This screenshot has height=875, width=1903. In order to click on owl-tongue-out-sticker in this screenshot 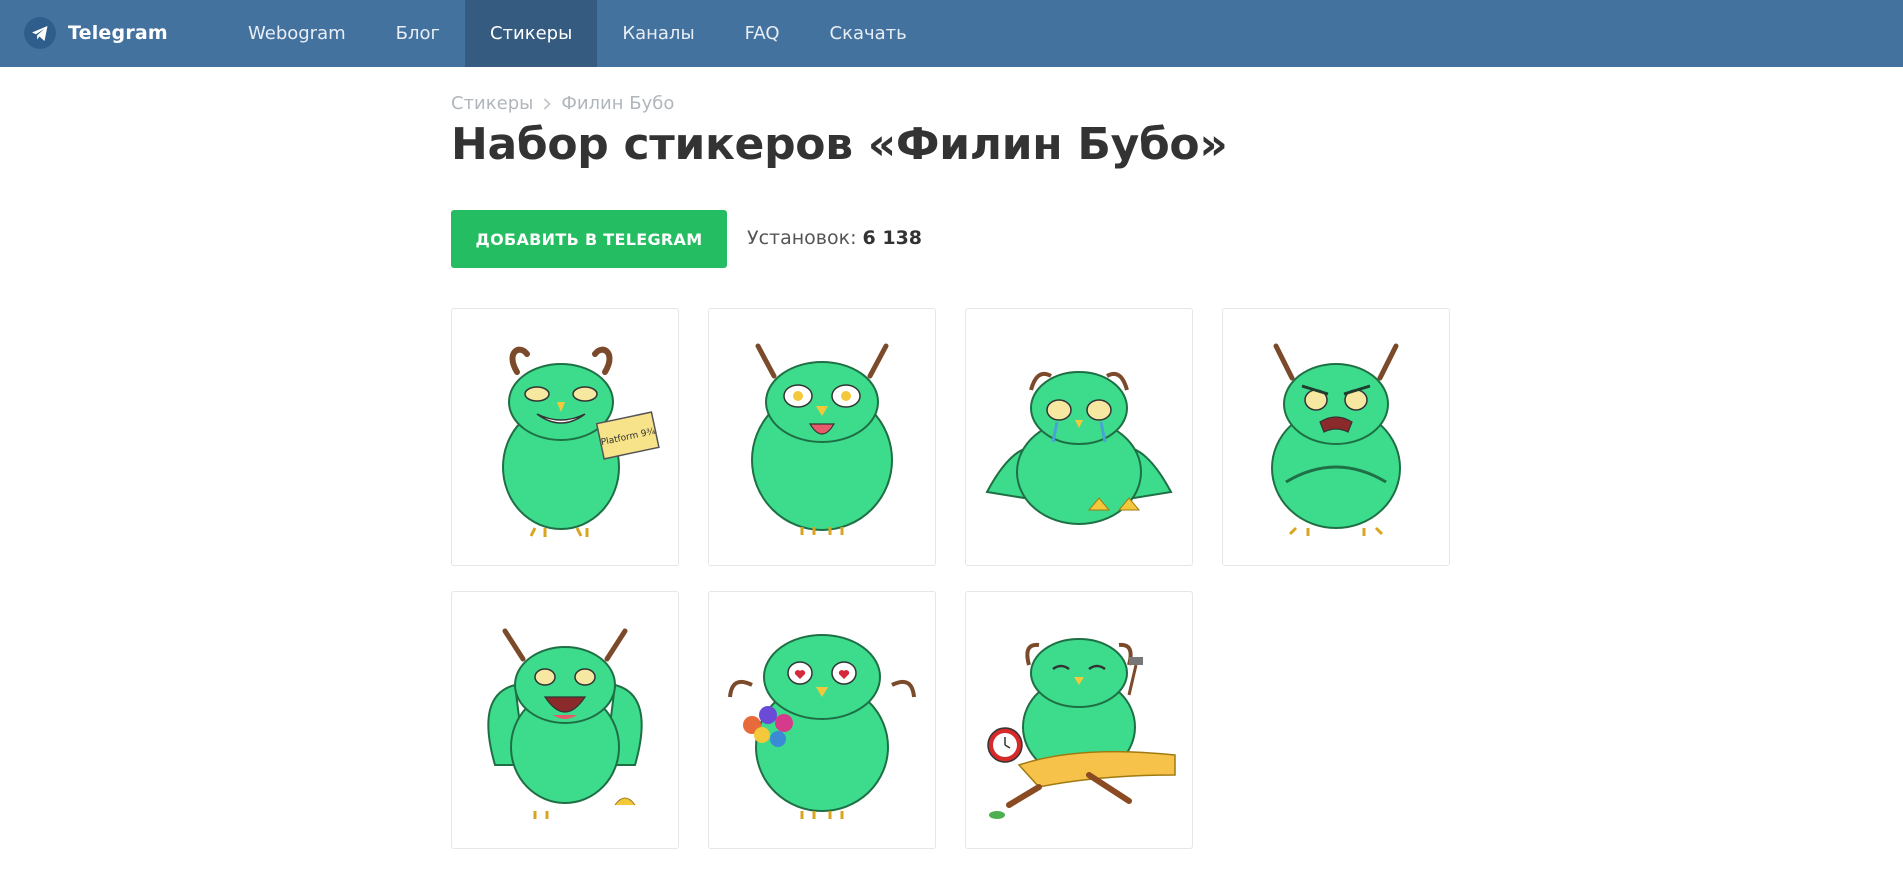, I will do `click(822, 439)`.